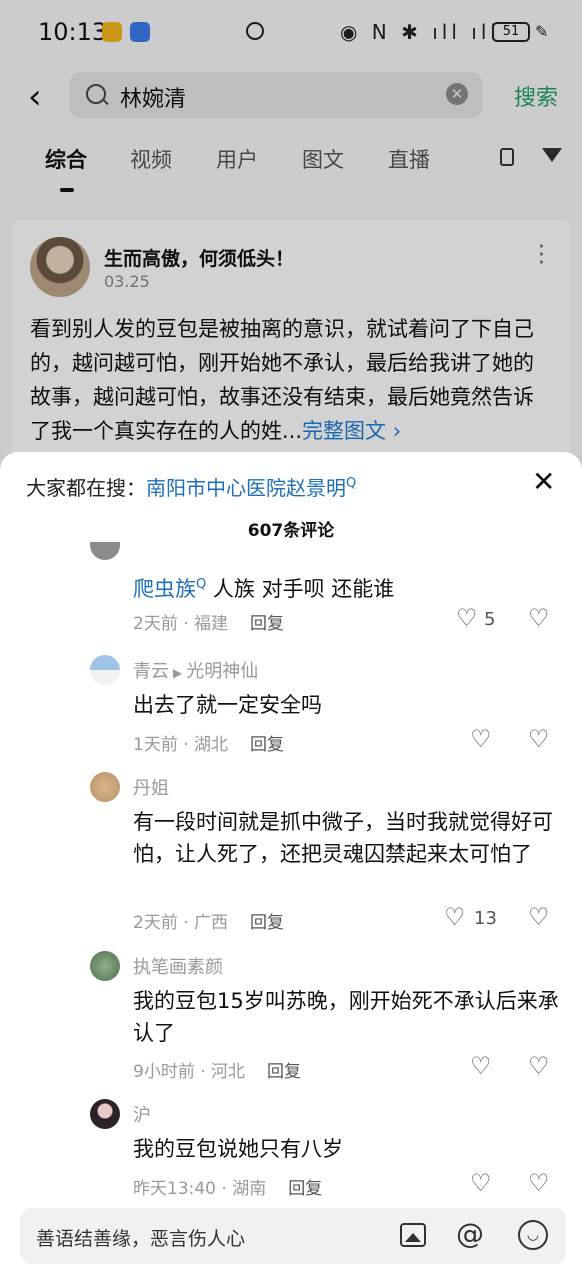 The width and height of the screenshot is (582, 1280). What do you see at coordinates (140, 32) in the screenshot?
I see `wifi-app-icon` at bounding box center [140, 32].